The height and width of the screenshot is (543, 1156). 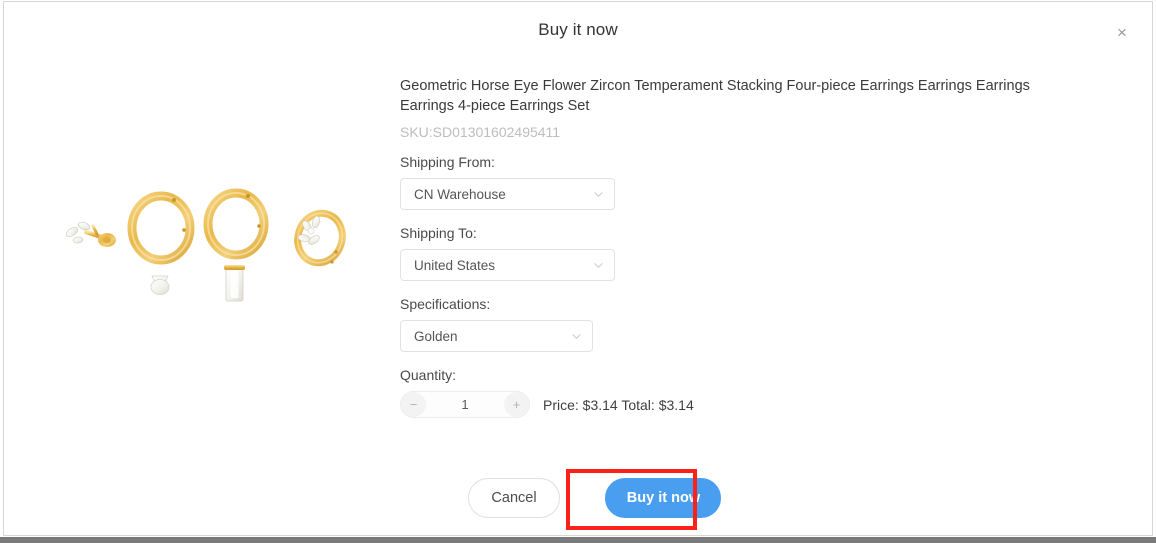 What do you see at coordinates (516, 404) in the screenshot?
I see `quantity-increment-button: +` at bounding box center [516, 404].